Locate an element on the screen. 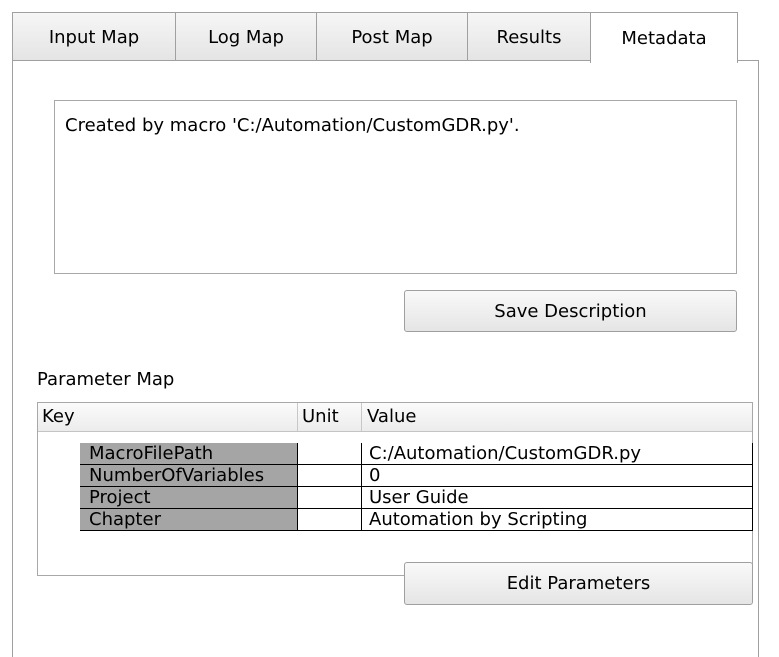 This screenshot has width=779, height=657. tab-label: Log Map is located at coordinates (246, 37).